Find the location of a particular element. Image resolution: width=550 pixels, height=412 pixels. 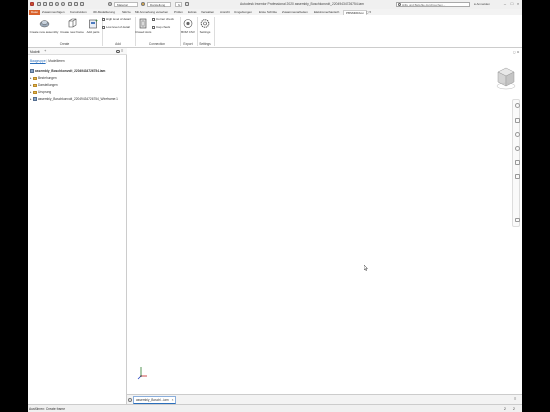

tree-item-representations: ▸ Darstellungen is located at coordinates (44, 85).